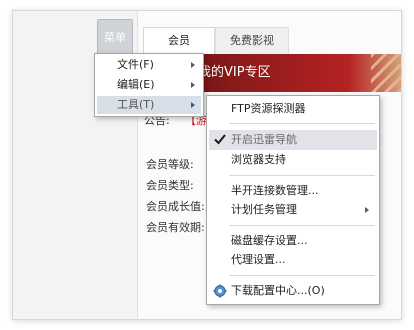  Describe the element at coordinates (135, 64) in the screenshot. I see `menu-item-label: 文件(F)` at that location.